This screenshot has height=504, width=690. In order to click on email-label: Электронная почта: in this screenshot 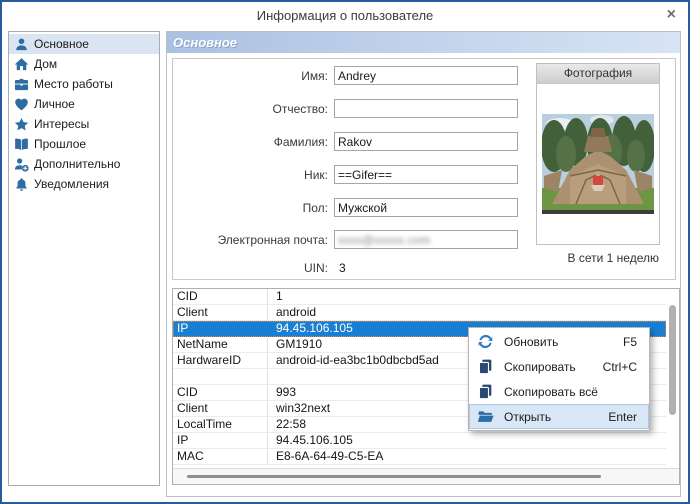, I will do `click(272, 240)`.